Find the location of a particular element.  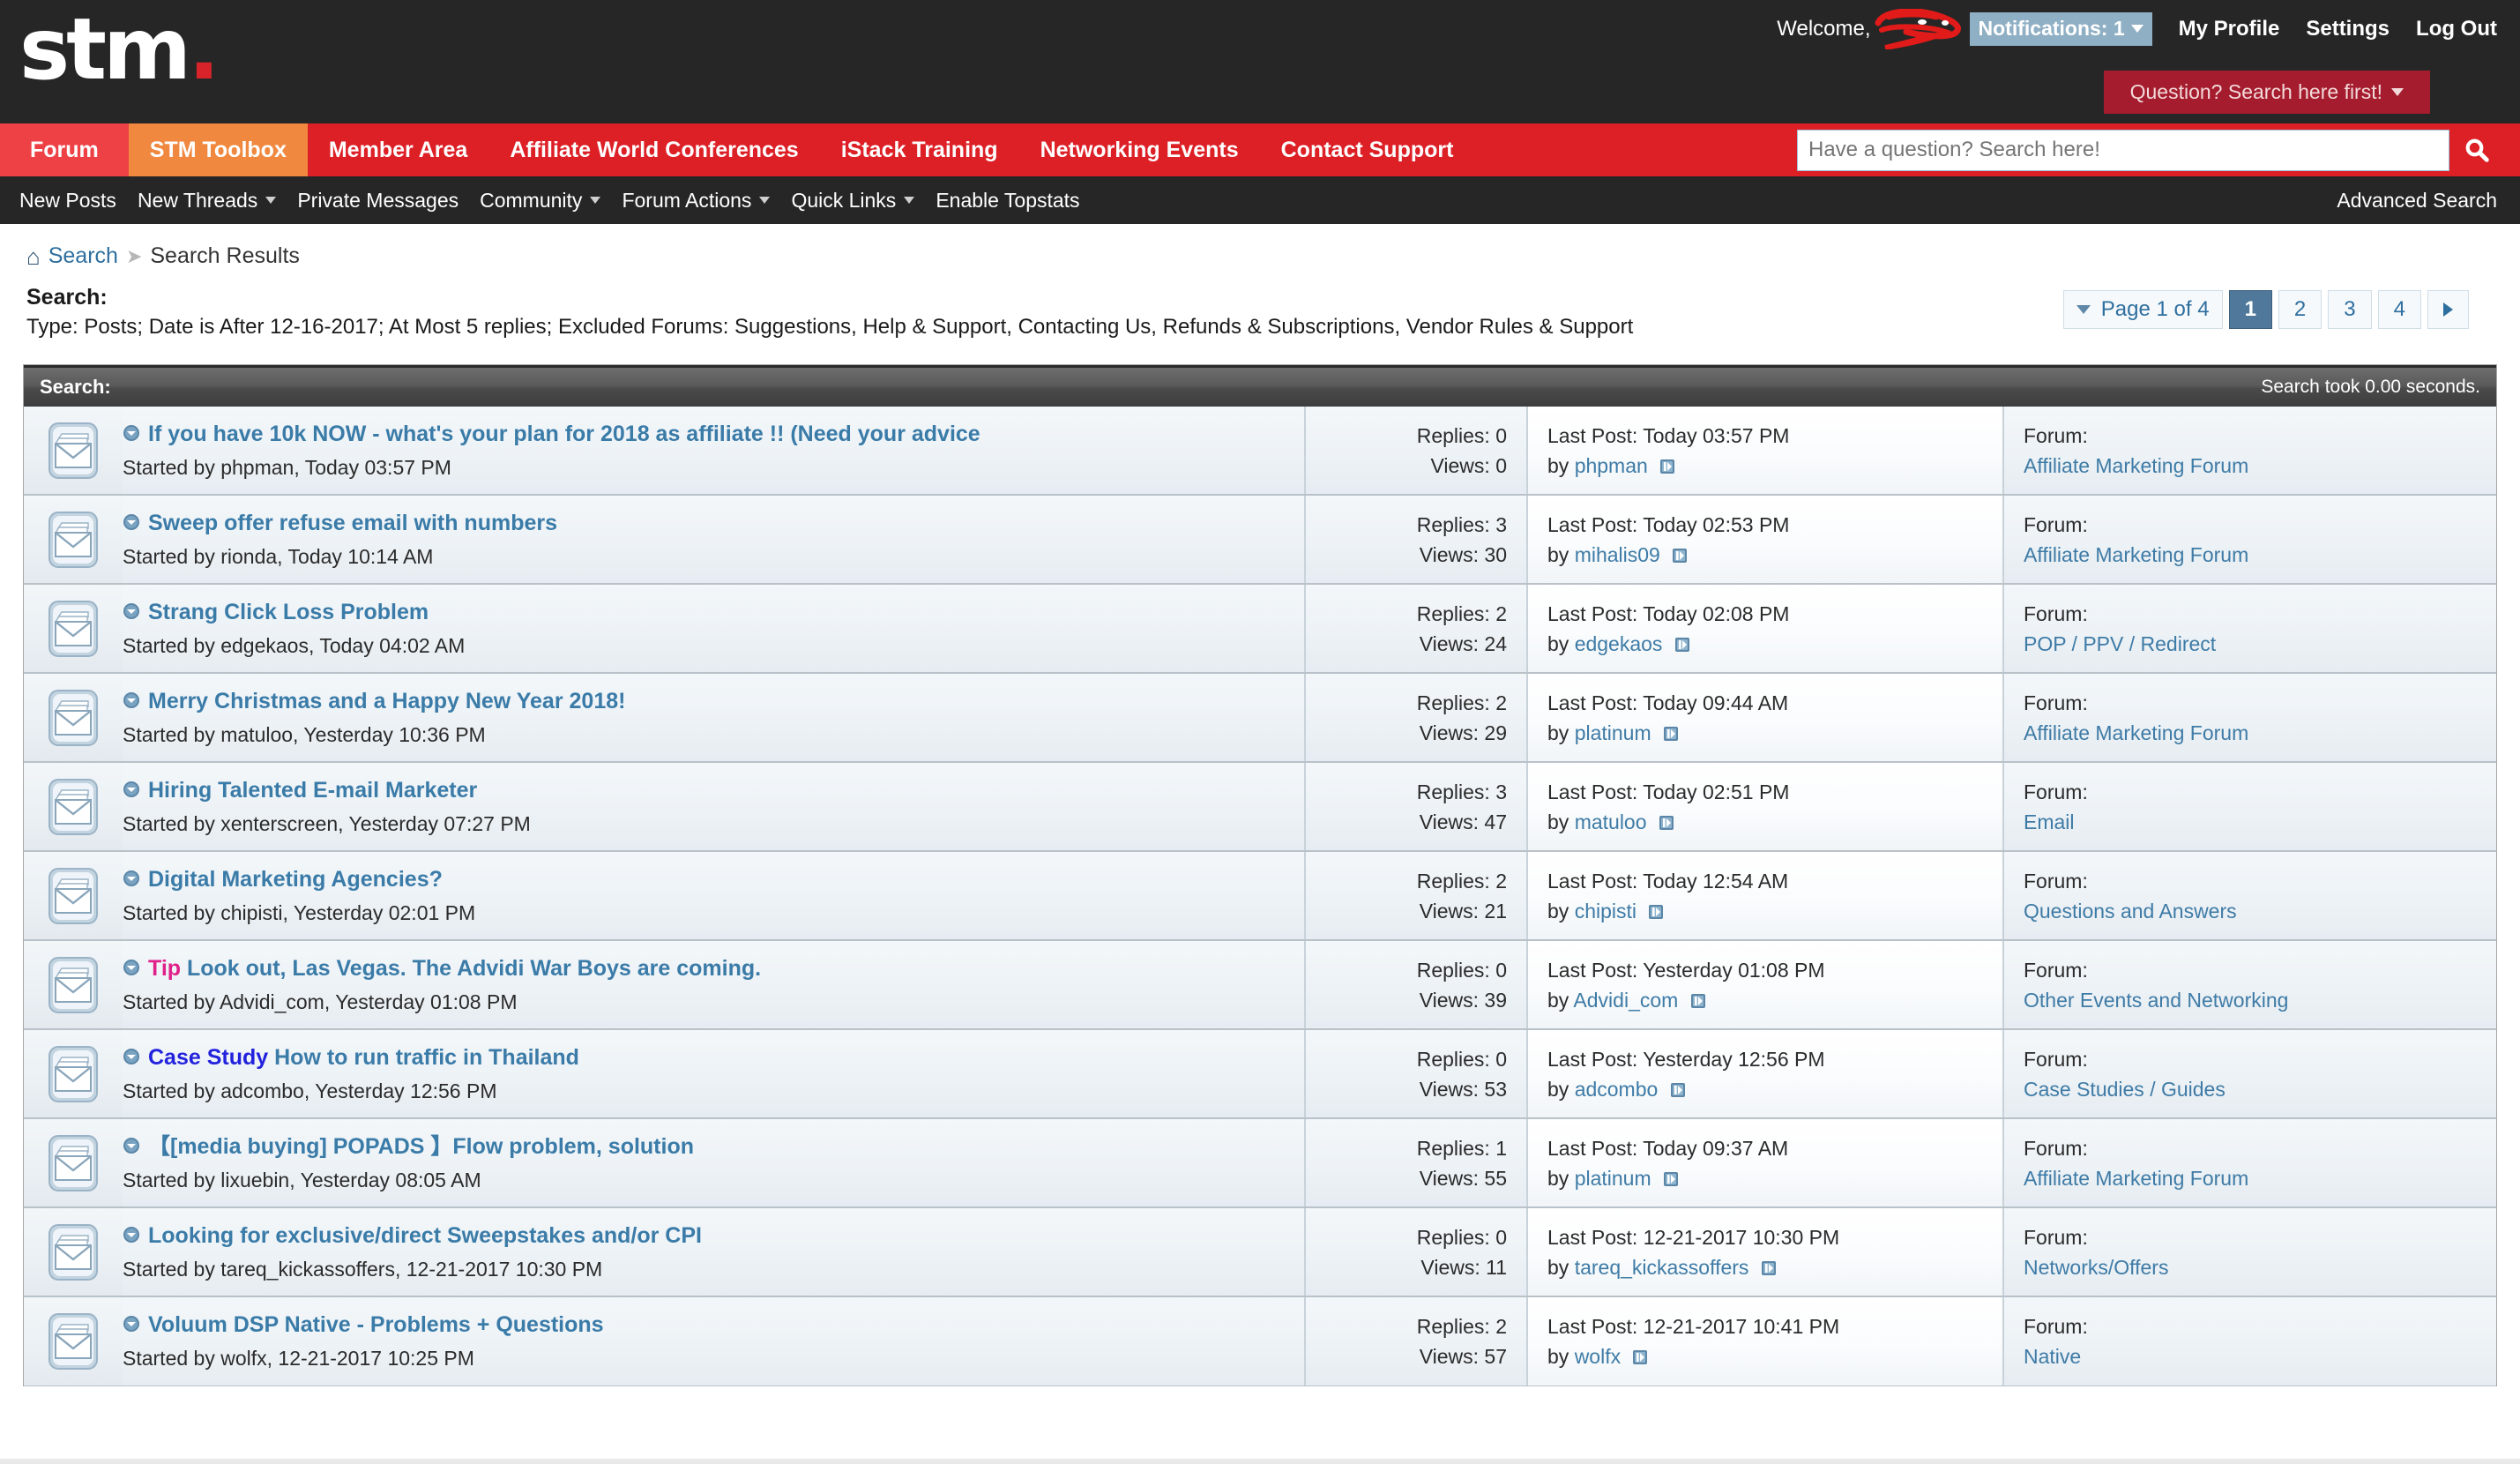

nav-item-contact-support: Contact Support is located at coordinates (1367, 149).